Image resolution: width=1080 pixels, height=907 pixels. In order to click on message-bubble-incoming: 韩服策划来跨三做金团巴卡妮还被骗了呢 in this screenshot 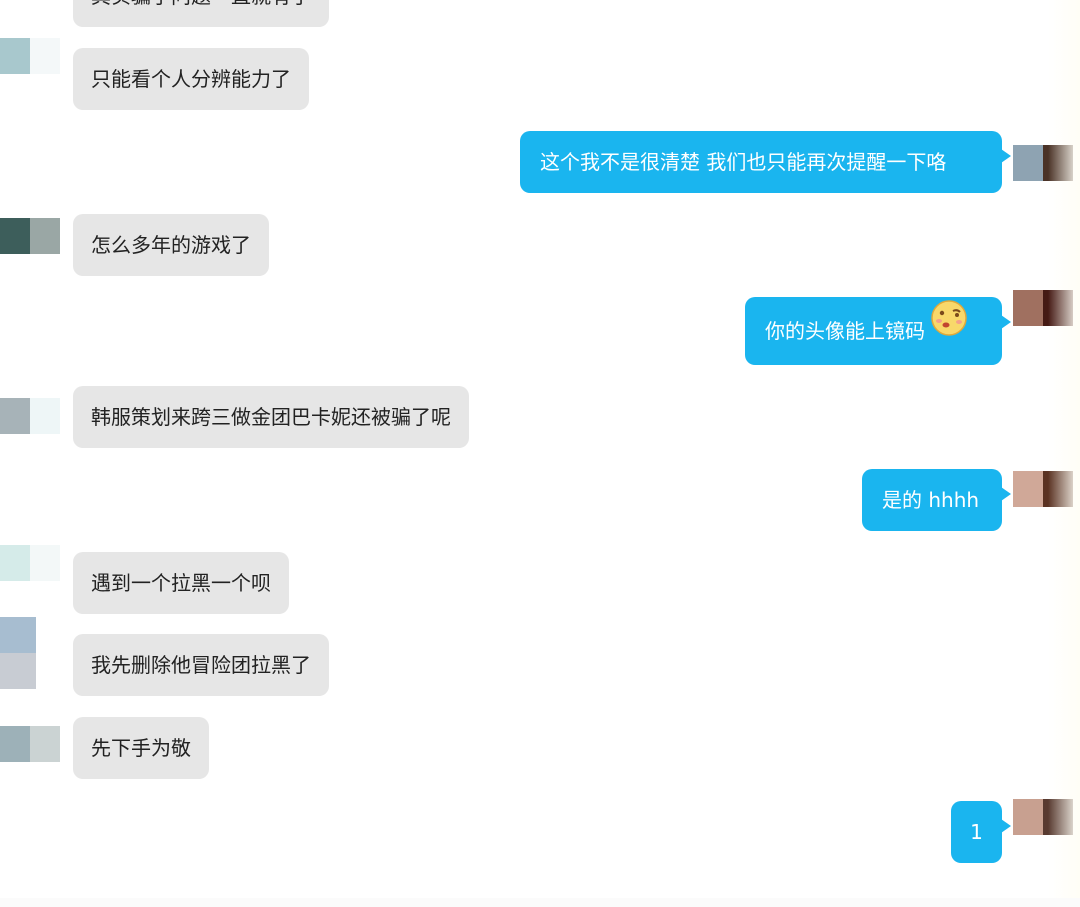, I will do `click(271, 417)`.